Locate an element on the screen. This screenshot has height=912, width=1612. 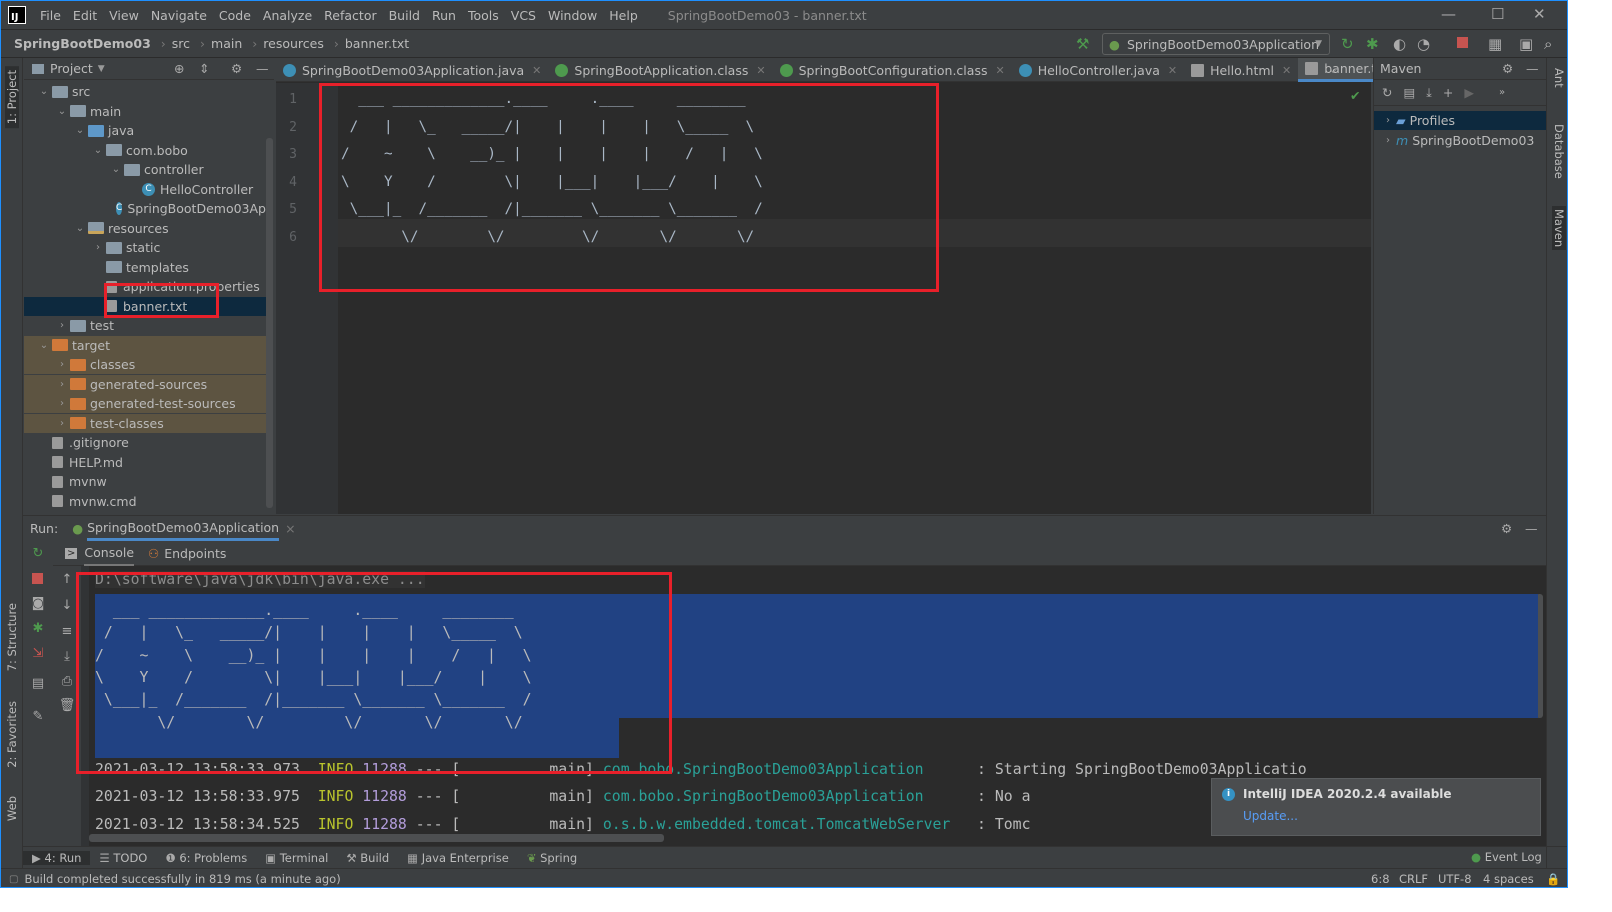
tree-item: ⌄ main is located at coordinates (145, 111).